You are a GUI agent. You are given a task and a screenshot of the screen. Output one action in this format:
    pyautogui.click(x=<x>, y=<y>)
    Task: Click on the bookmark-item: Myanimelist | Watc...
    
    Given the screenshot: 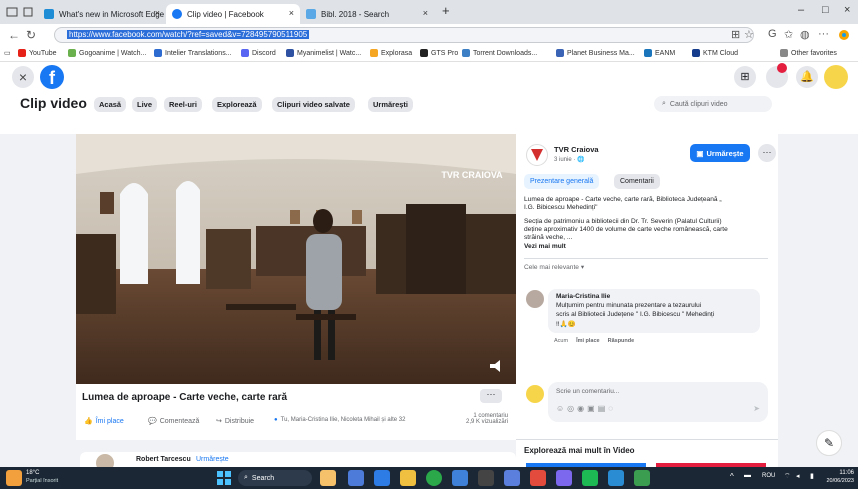 What is the action you would take?
    pyautogui.click(x=323, y=53)
    